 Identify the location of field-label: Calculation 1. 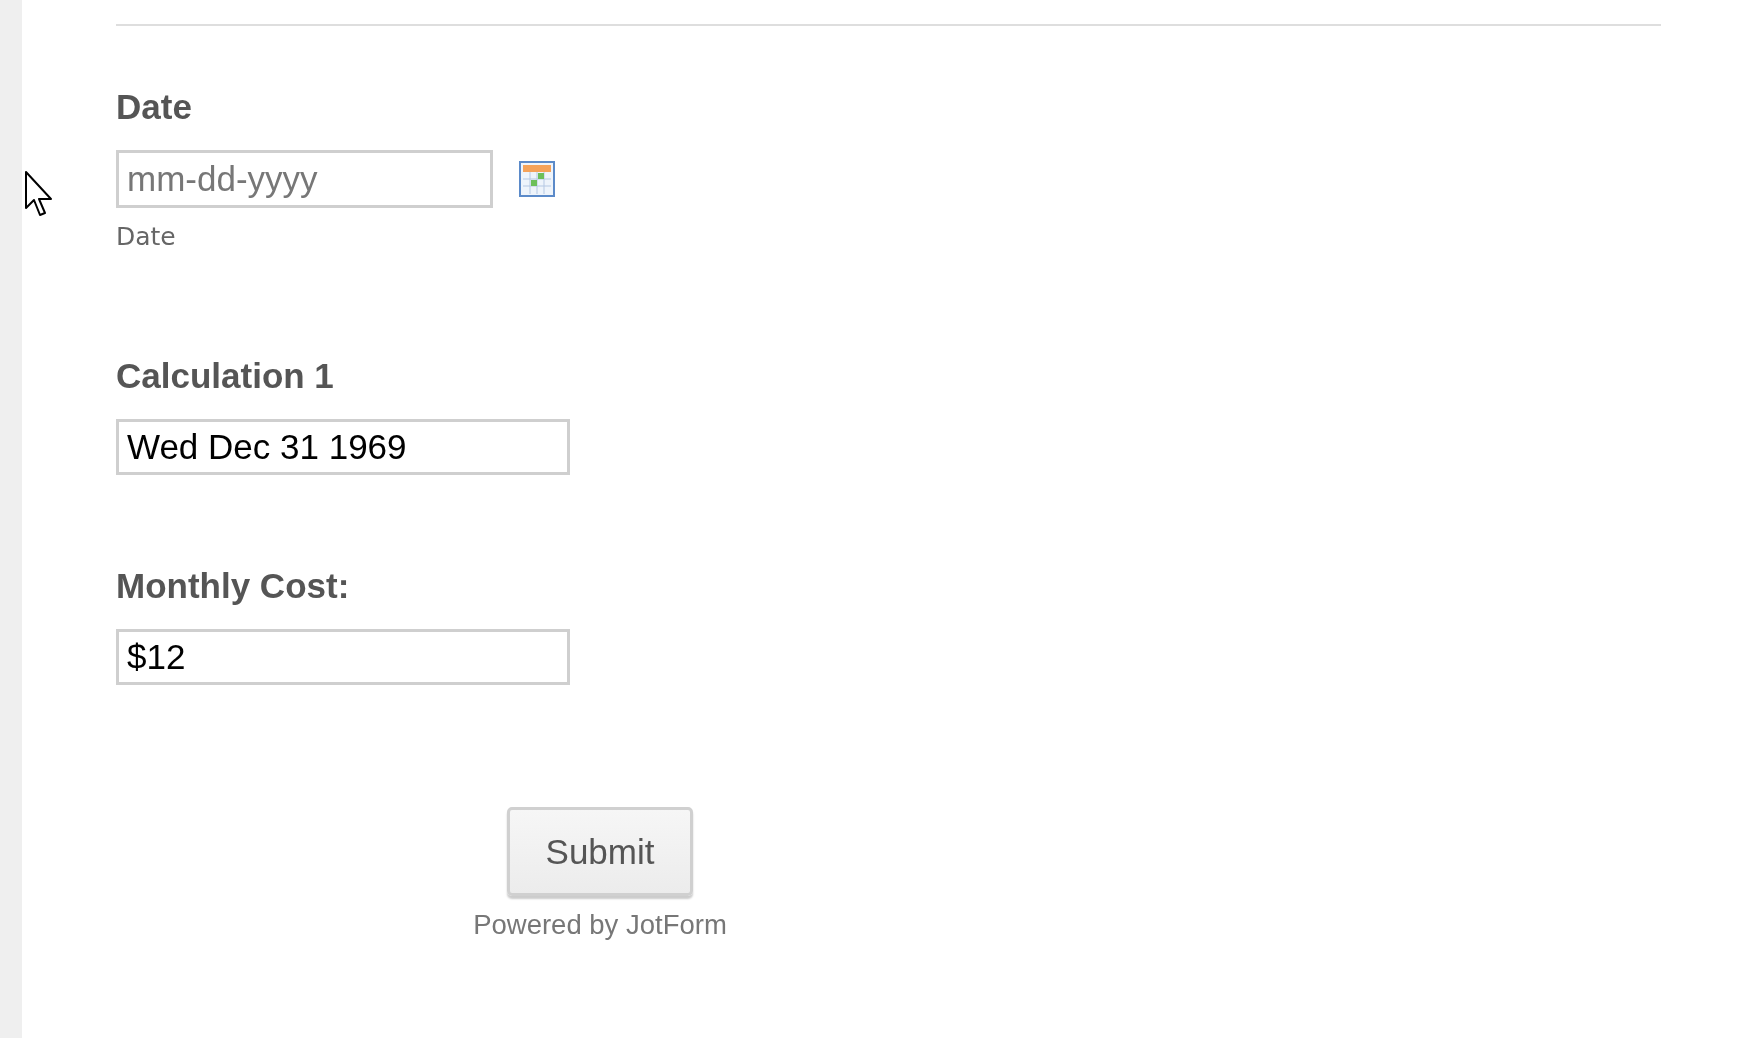
(225, 376).